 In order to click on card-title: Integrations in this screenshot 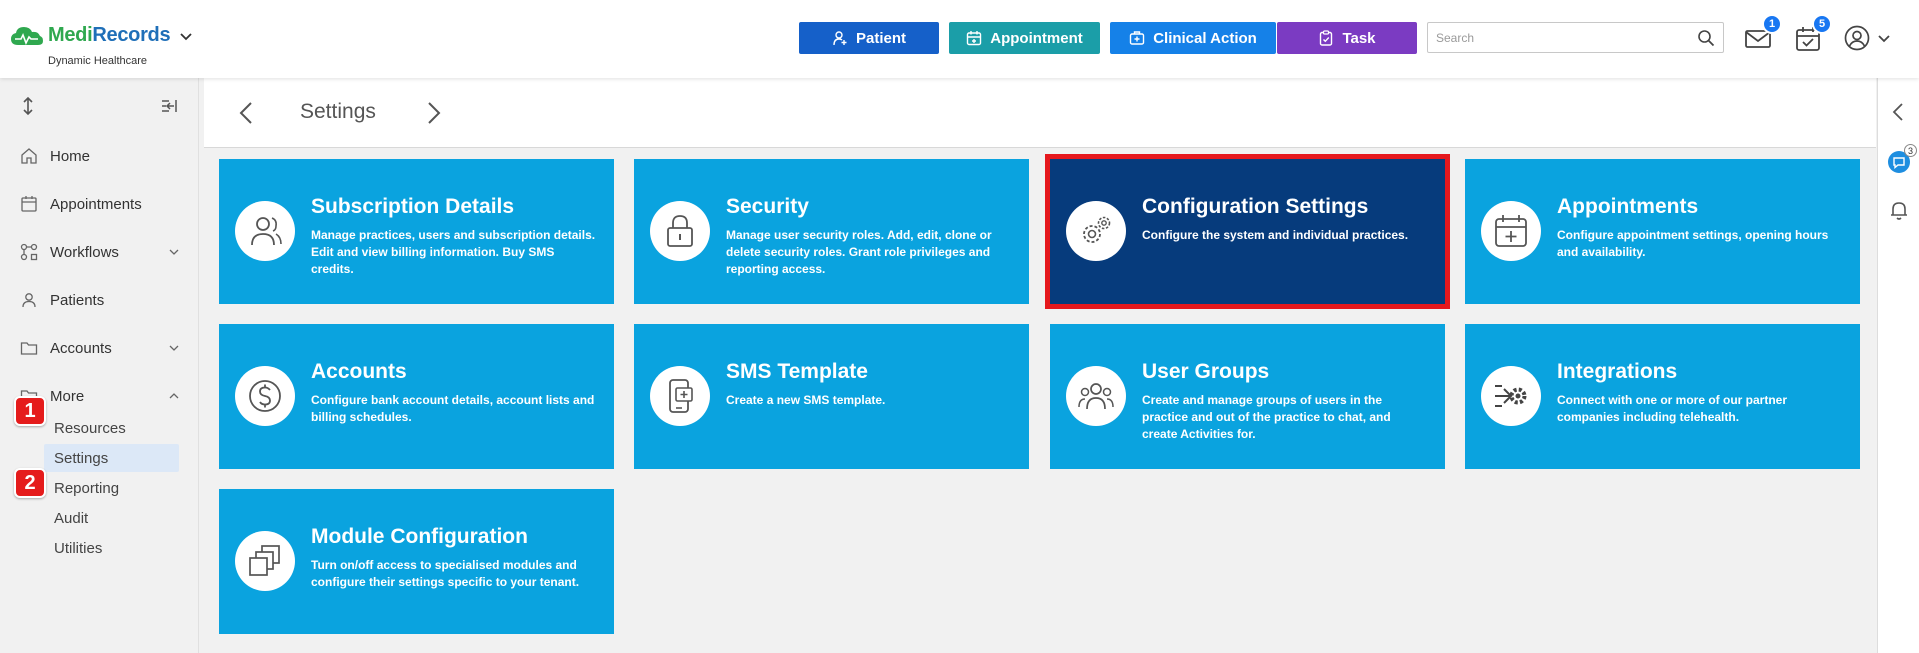, I will do `click(1617, 371)`.